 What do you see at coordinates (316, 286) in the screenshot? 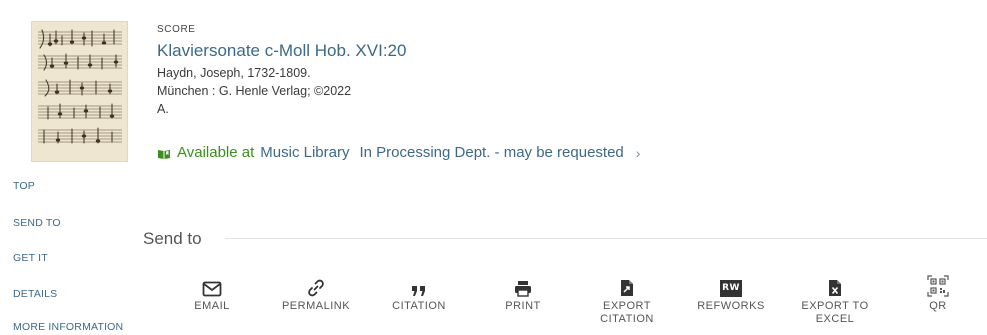
I see `link-icon` at bounding box center [316, 286].